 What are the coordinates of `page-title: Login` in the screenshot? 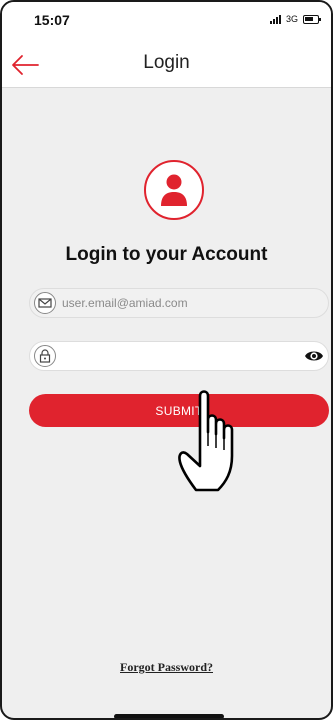 It's located at (166, 62).